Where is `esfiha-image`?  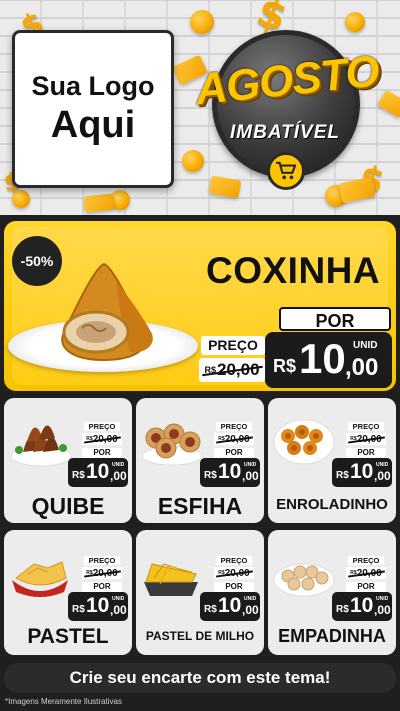
esfiha-image is located at coordinates (172, 444).